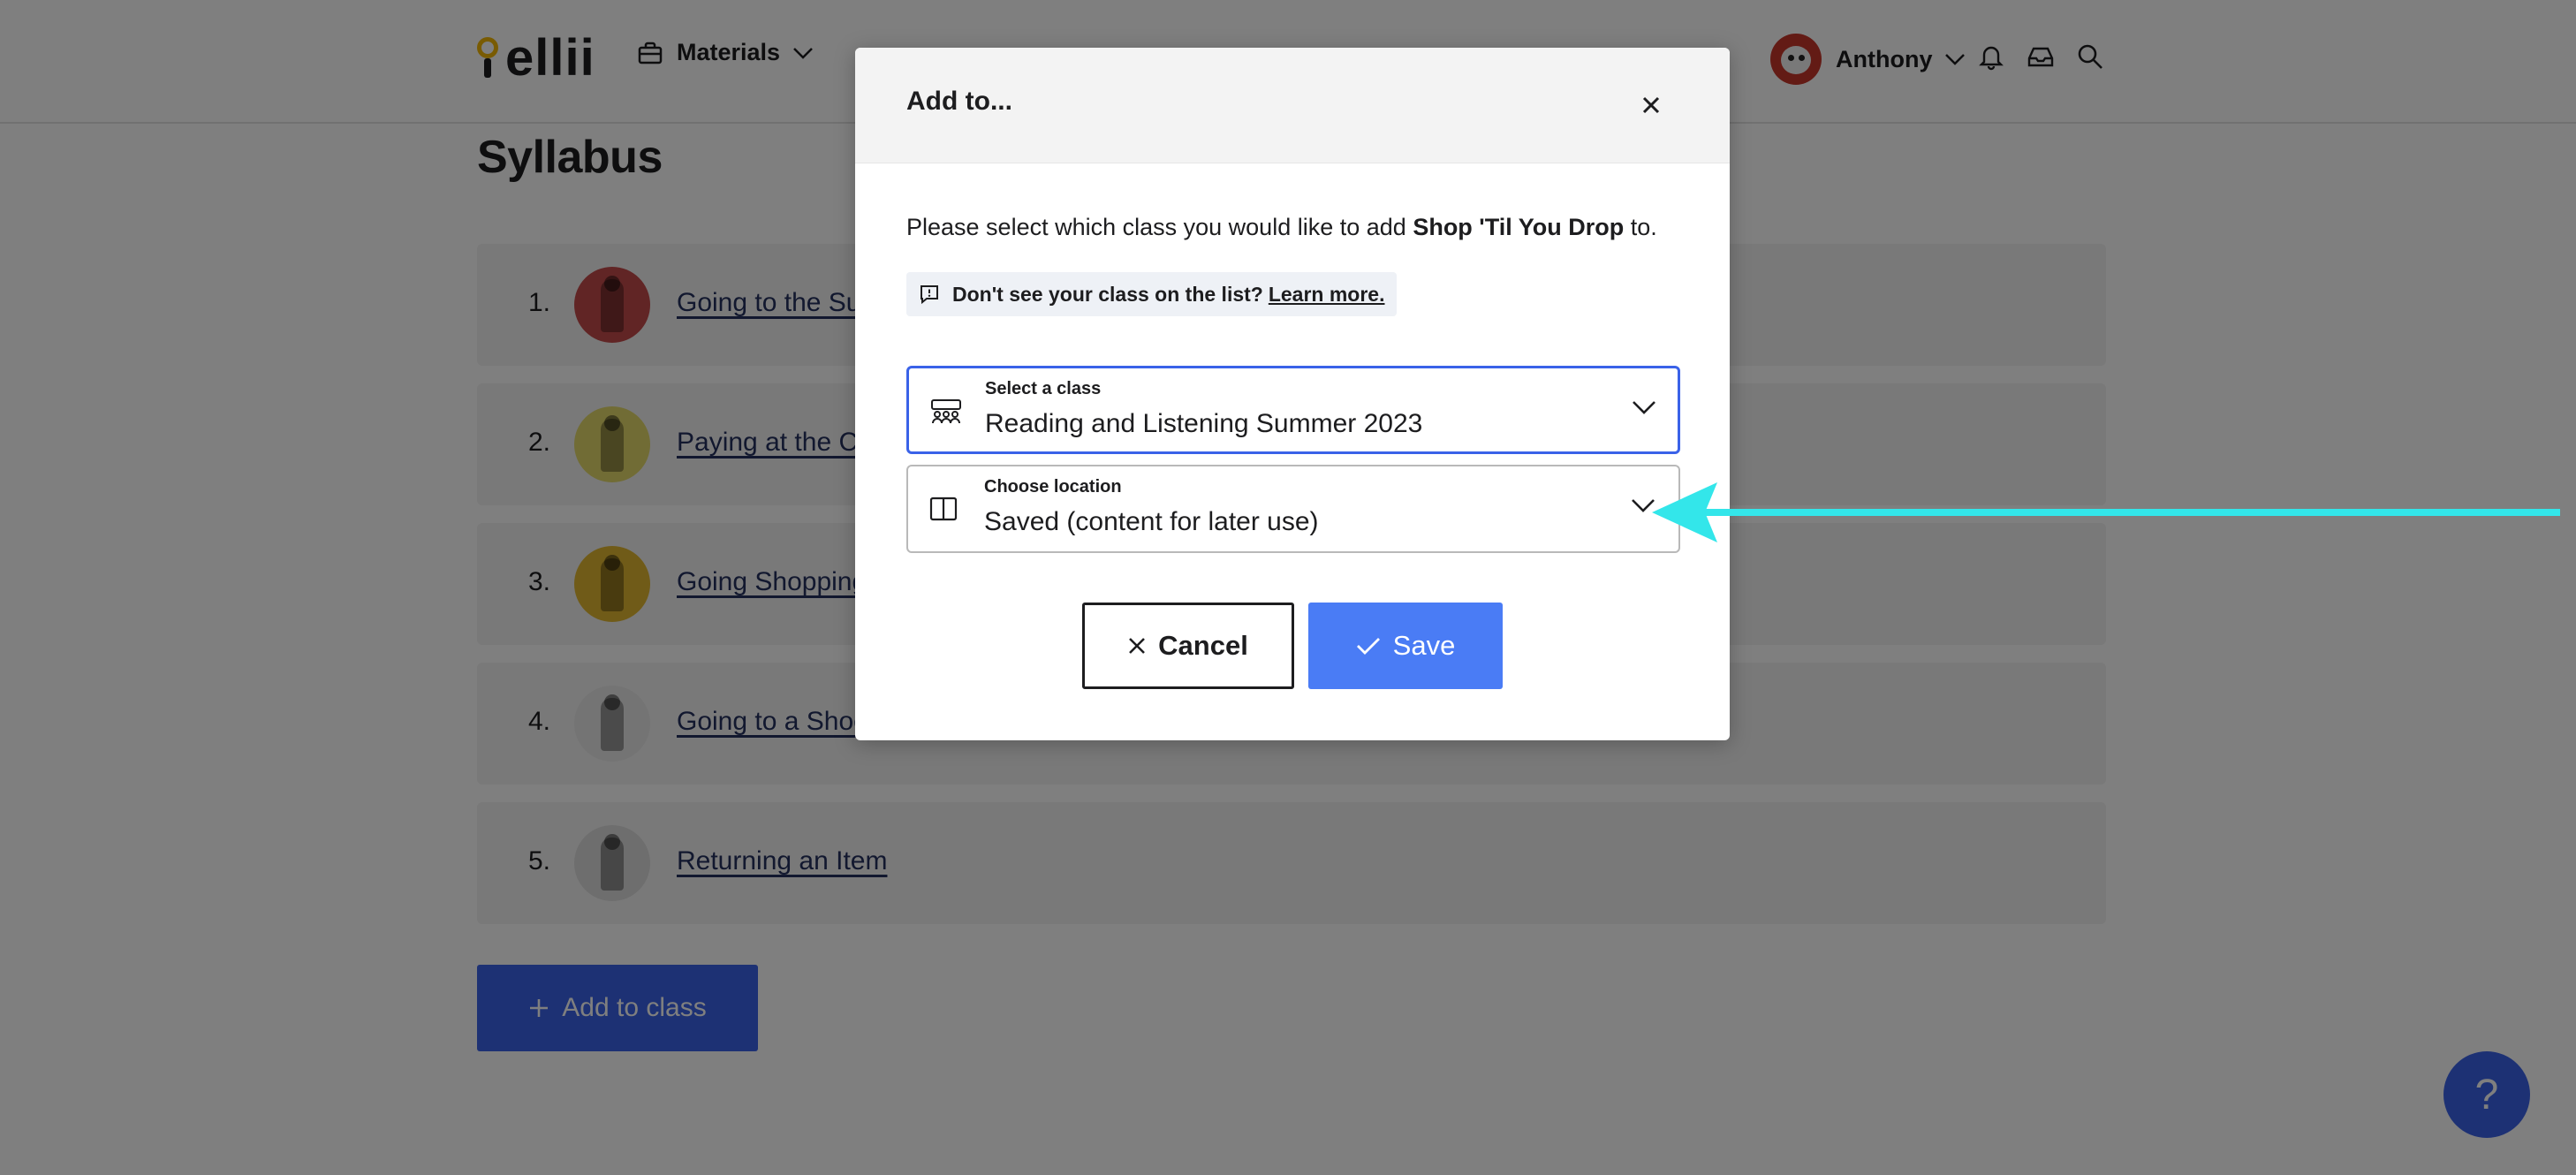  I want to click on cancel-button: Cancel, so click(1188, 646).